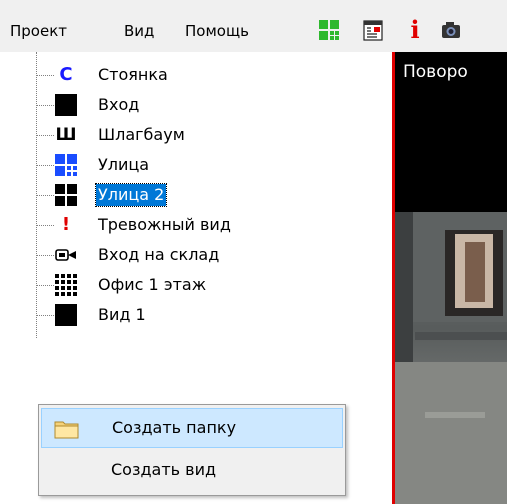  Describe the element at coordinates (66, 285) in the screenshot. I see `dense-grid-icon` at that location.